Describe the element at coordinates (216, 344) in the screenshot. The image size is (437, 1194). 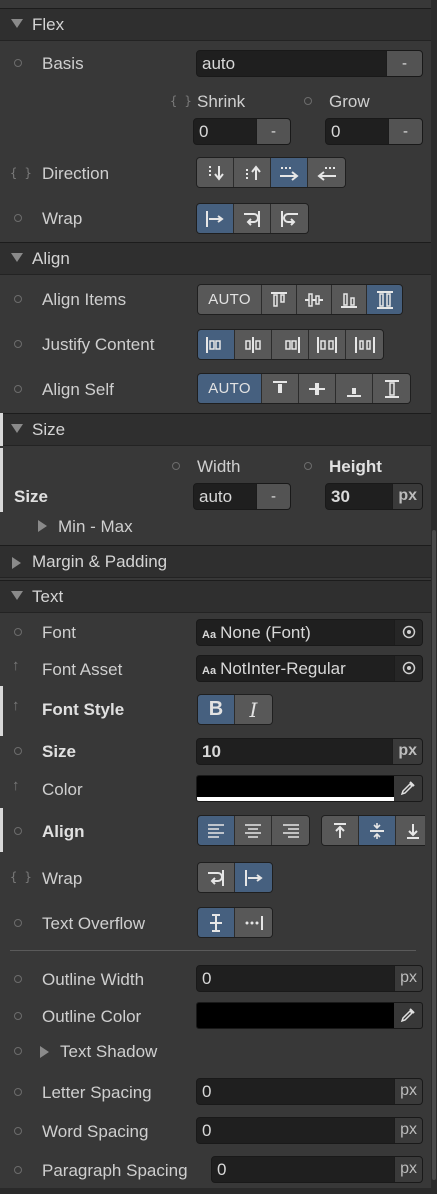
I see `justify-start-button` at that location.